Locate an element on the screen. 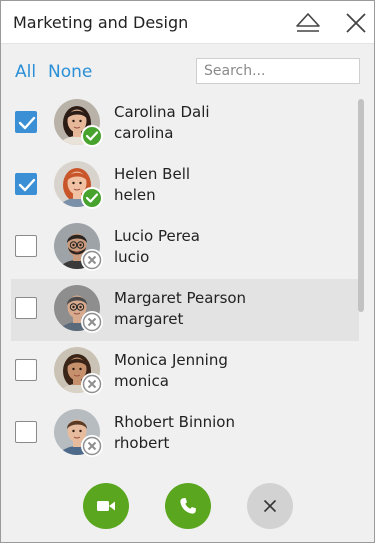 This screenshot has height=543, width=375. contact-names: Lucio Perea lucio is located at coordinates (157, 246).